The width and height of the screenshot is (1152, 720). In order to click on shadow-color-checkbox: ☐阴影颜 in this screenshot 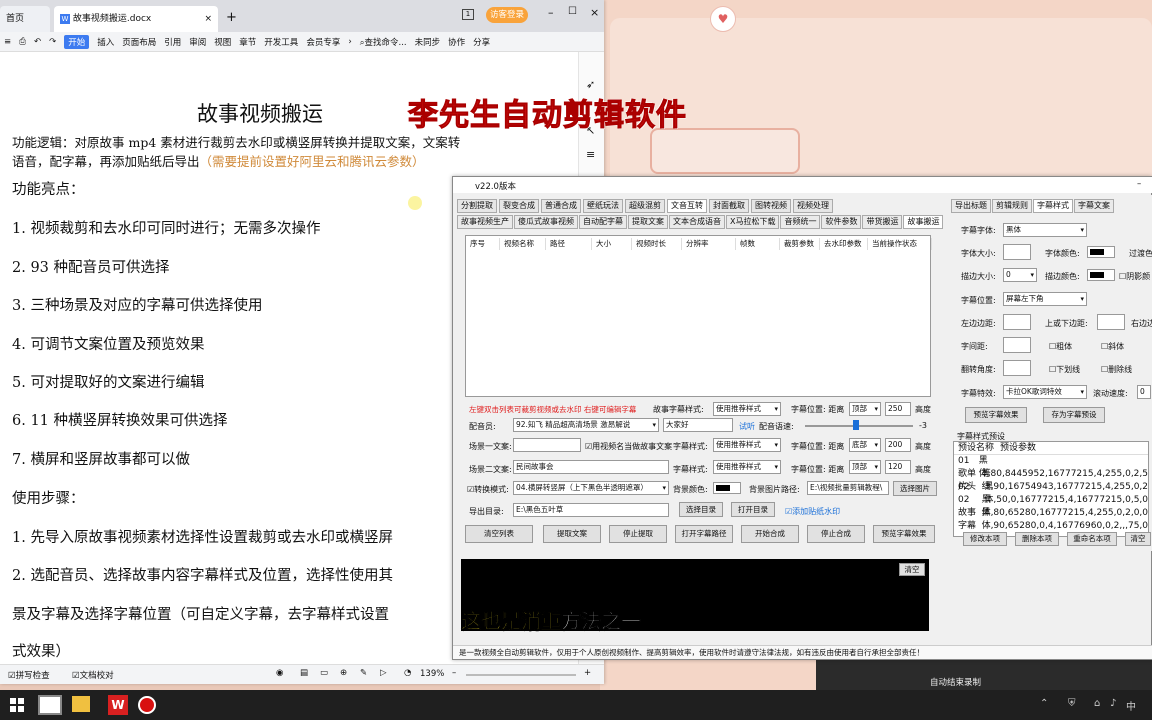, I will do `click(1134, 276)`.